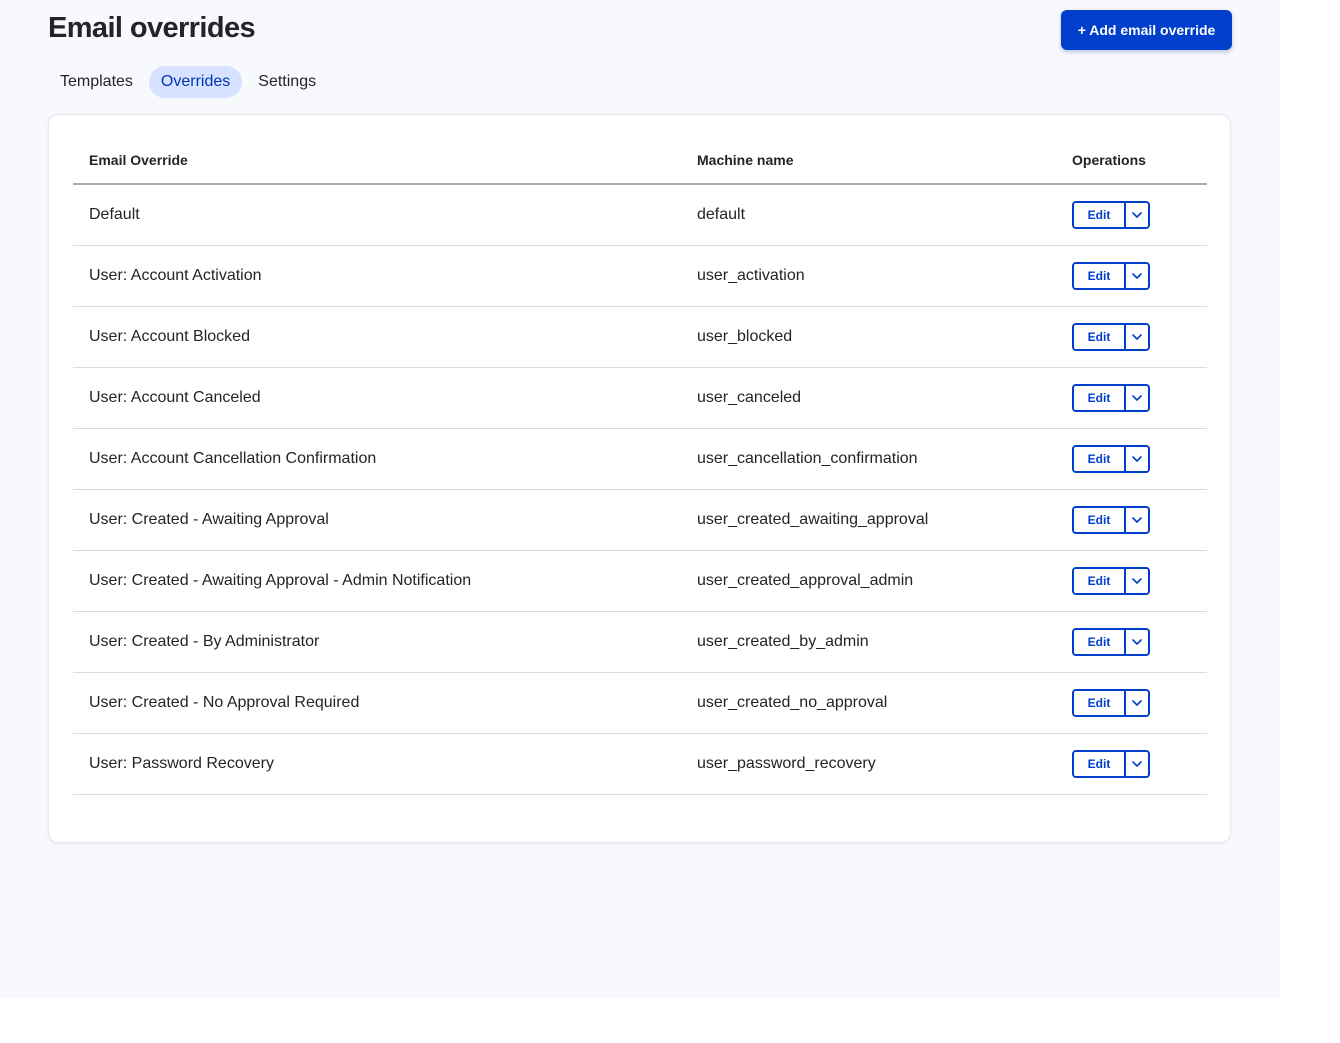 The width and height of the screenshot is (1340, 1043). What do you see at coordinates (868, 581) in the screenshot?
I see `machine-name: user_created_approval_admin` at bounding box center [868, 581].